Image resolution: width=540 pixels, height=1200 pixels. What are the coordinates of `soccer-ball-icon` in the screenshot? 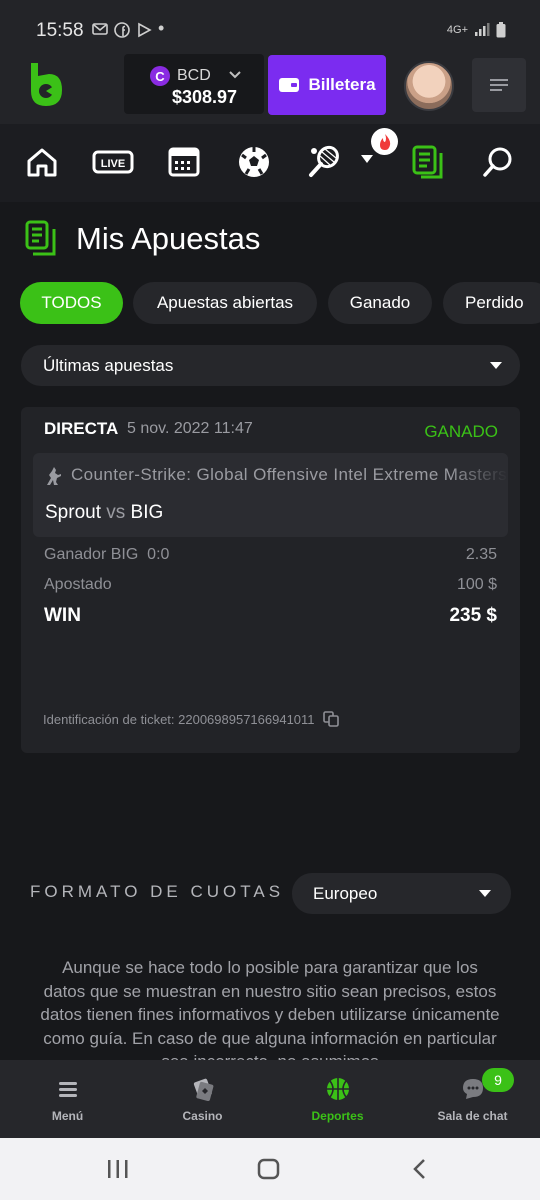 It's located at (254, 162).